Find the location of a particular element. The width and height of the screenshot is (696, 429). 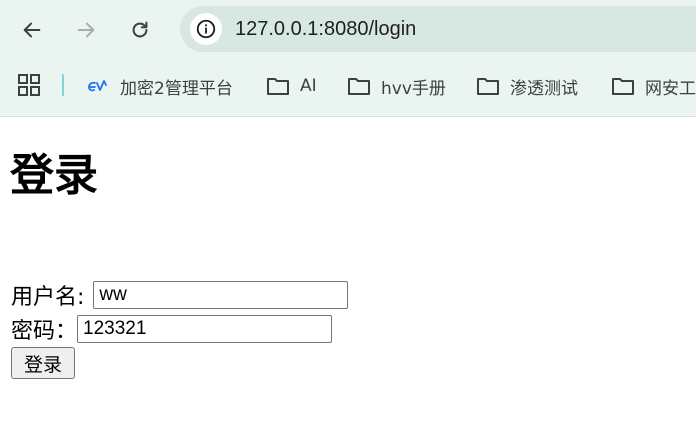

address-bar: 127.0.0.1:8080/login is located at coordinates (438, 29).